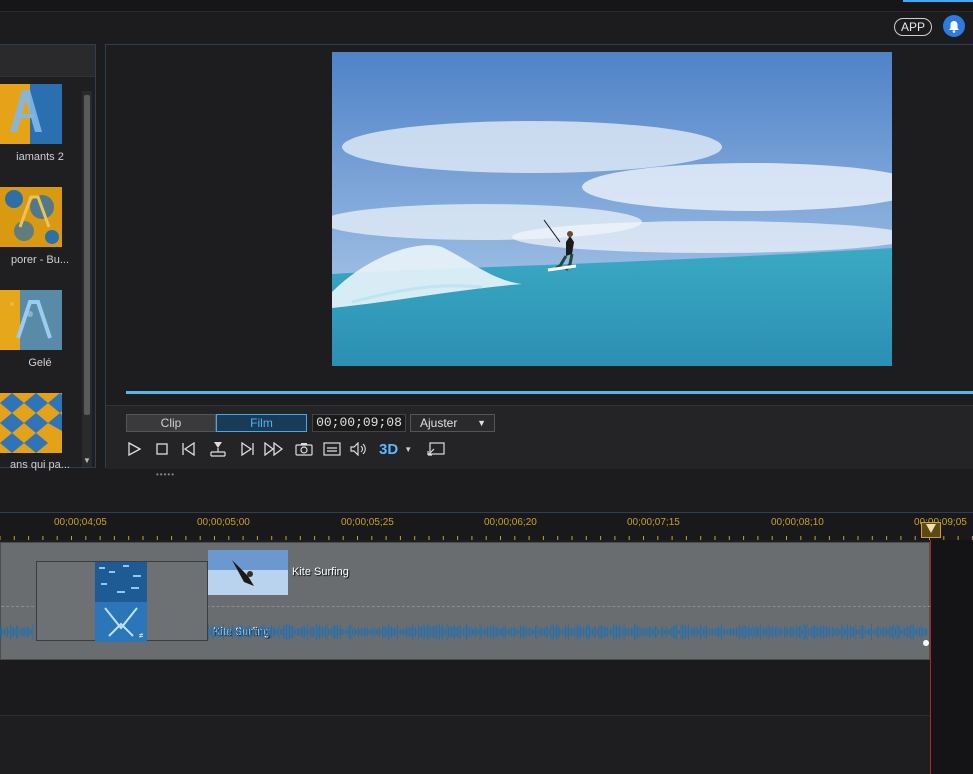 The height and width of the screenshot is (774, 973). Describe the element at coordinates (248, 572) in the screenshot. I see `video-clip-thumbnail` at that location.